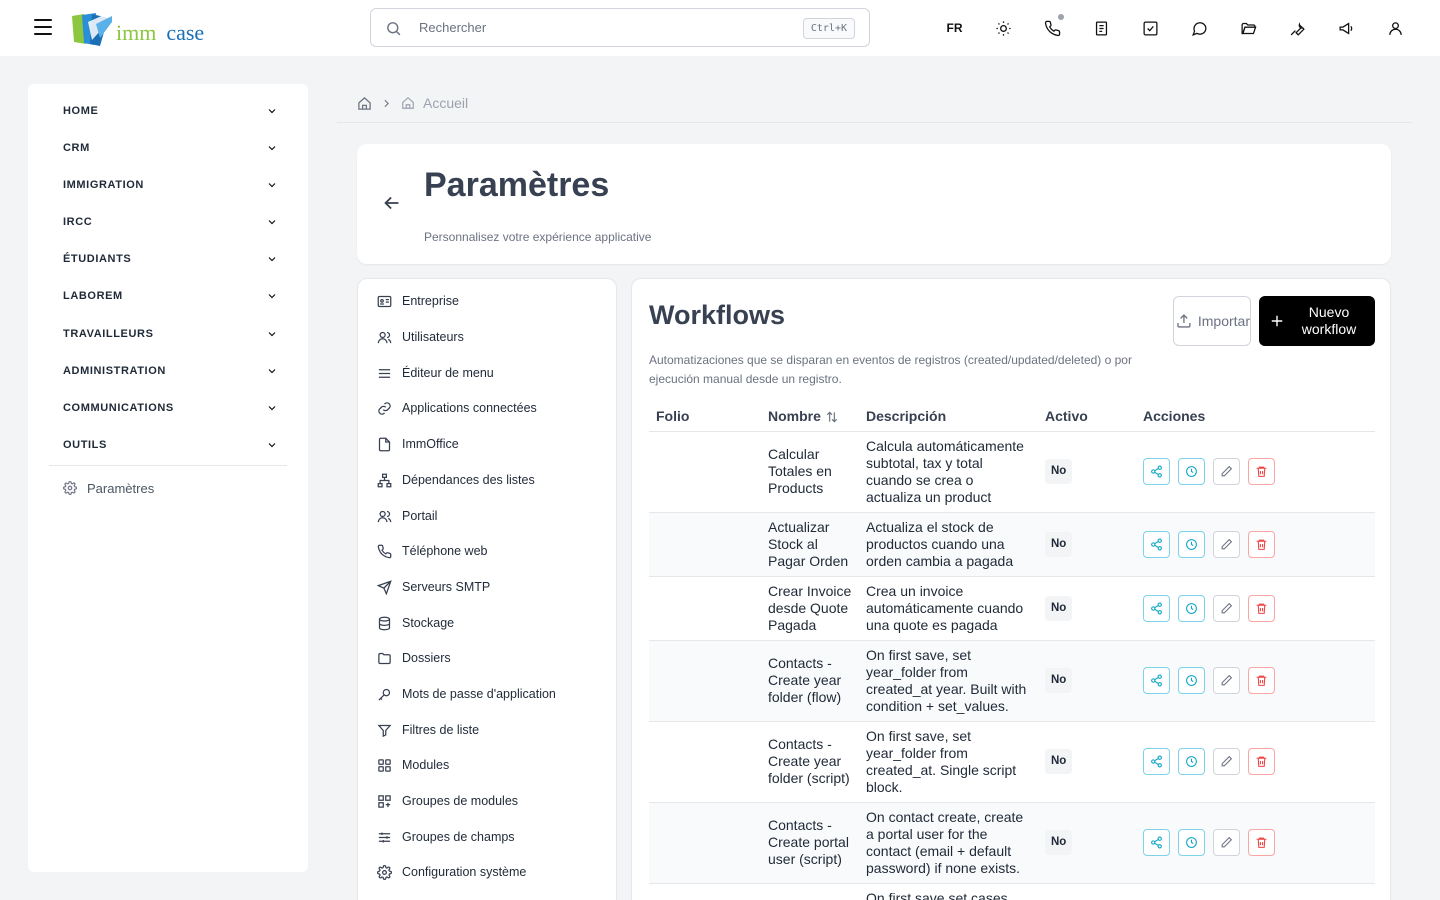 The height and width of the screenshot is (900, 1440). I want to click on chat-button, so click(1199, 28).